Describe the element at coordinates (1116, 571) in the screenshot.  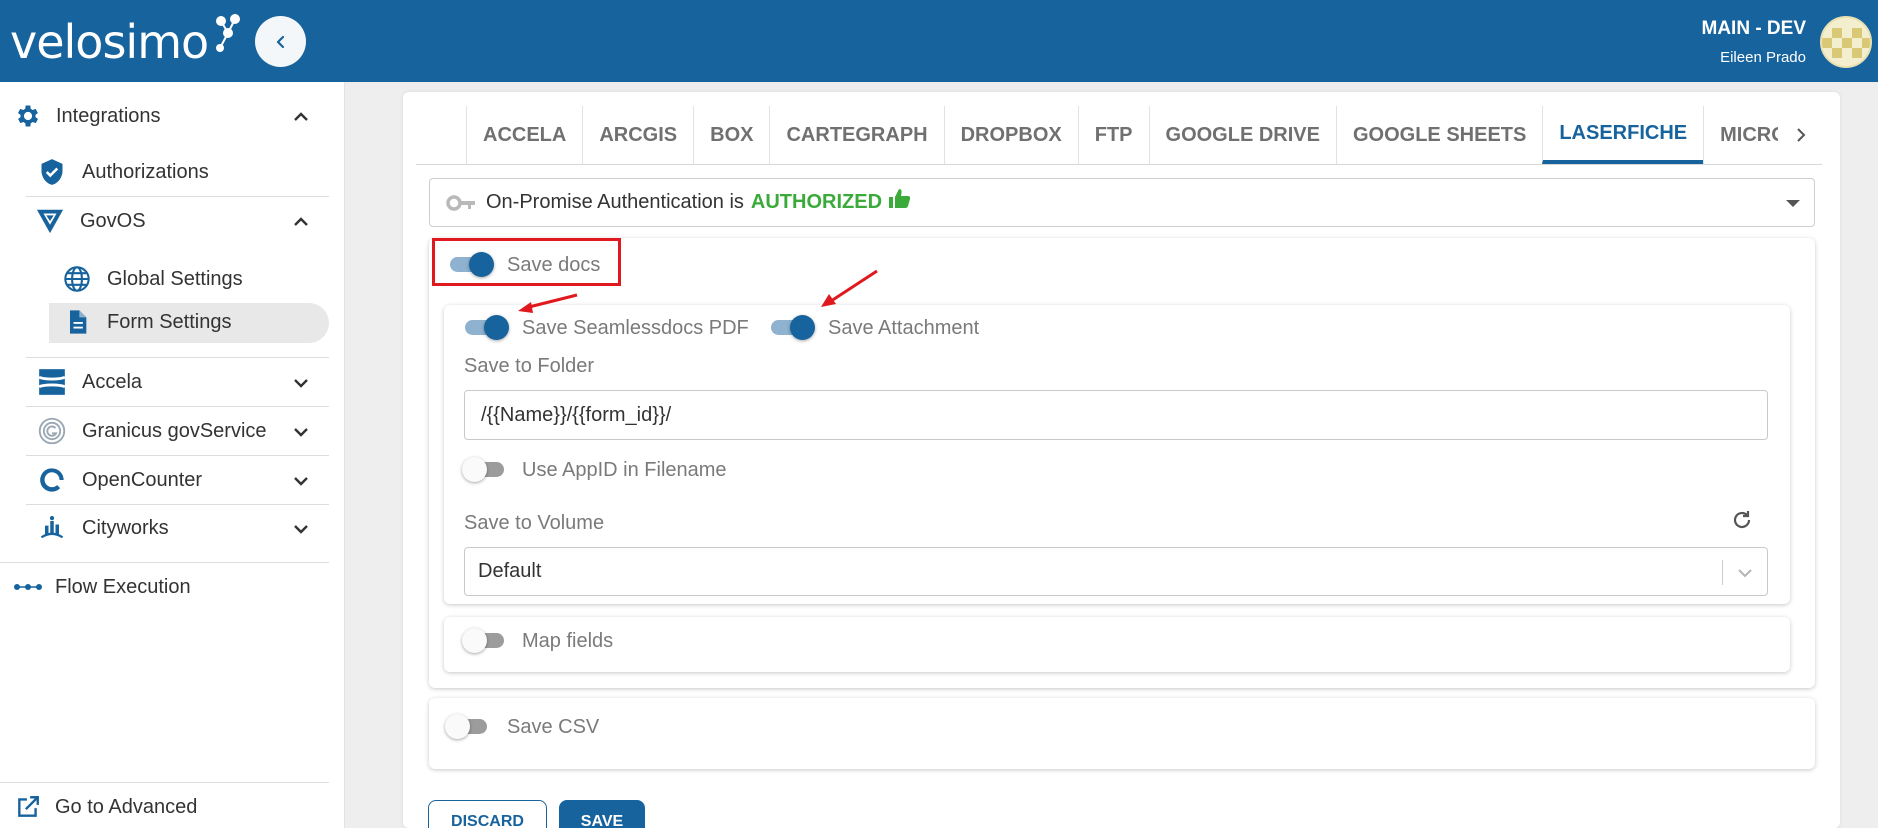
I see `save-to-volume-select: Default` at that location.